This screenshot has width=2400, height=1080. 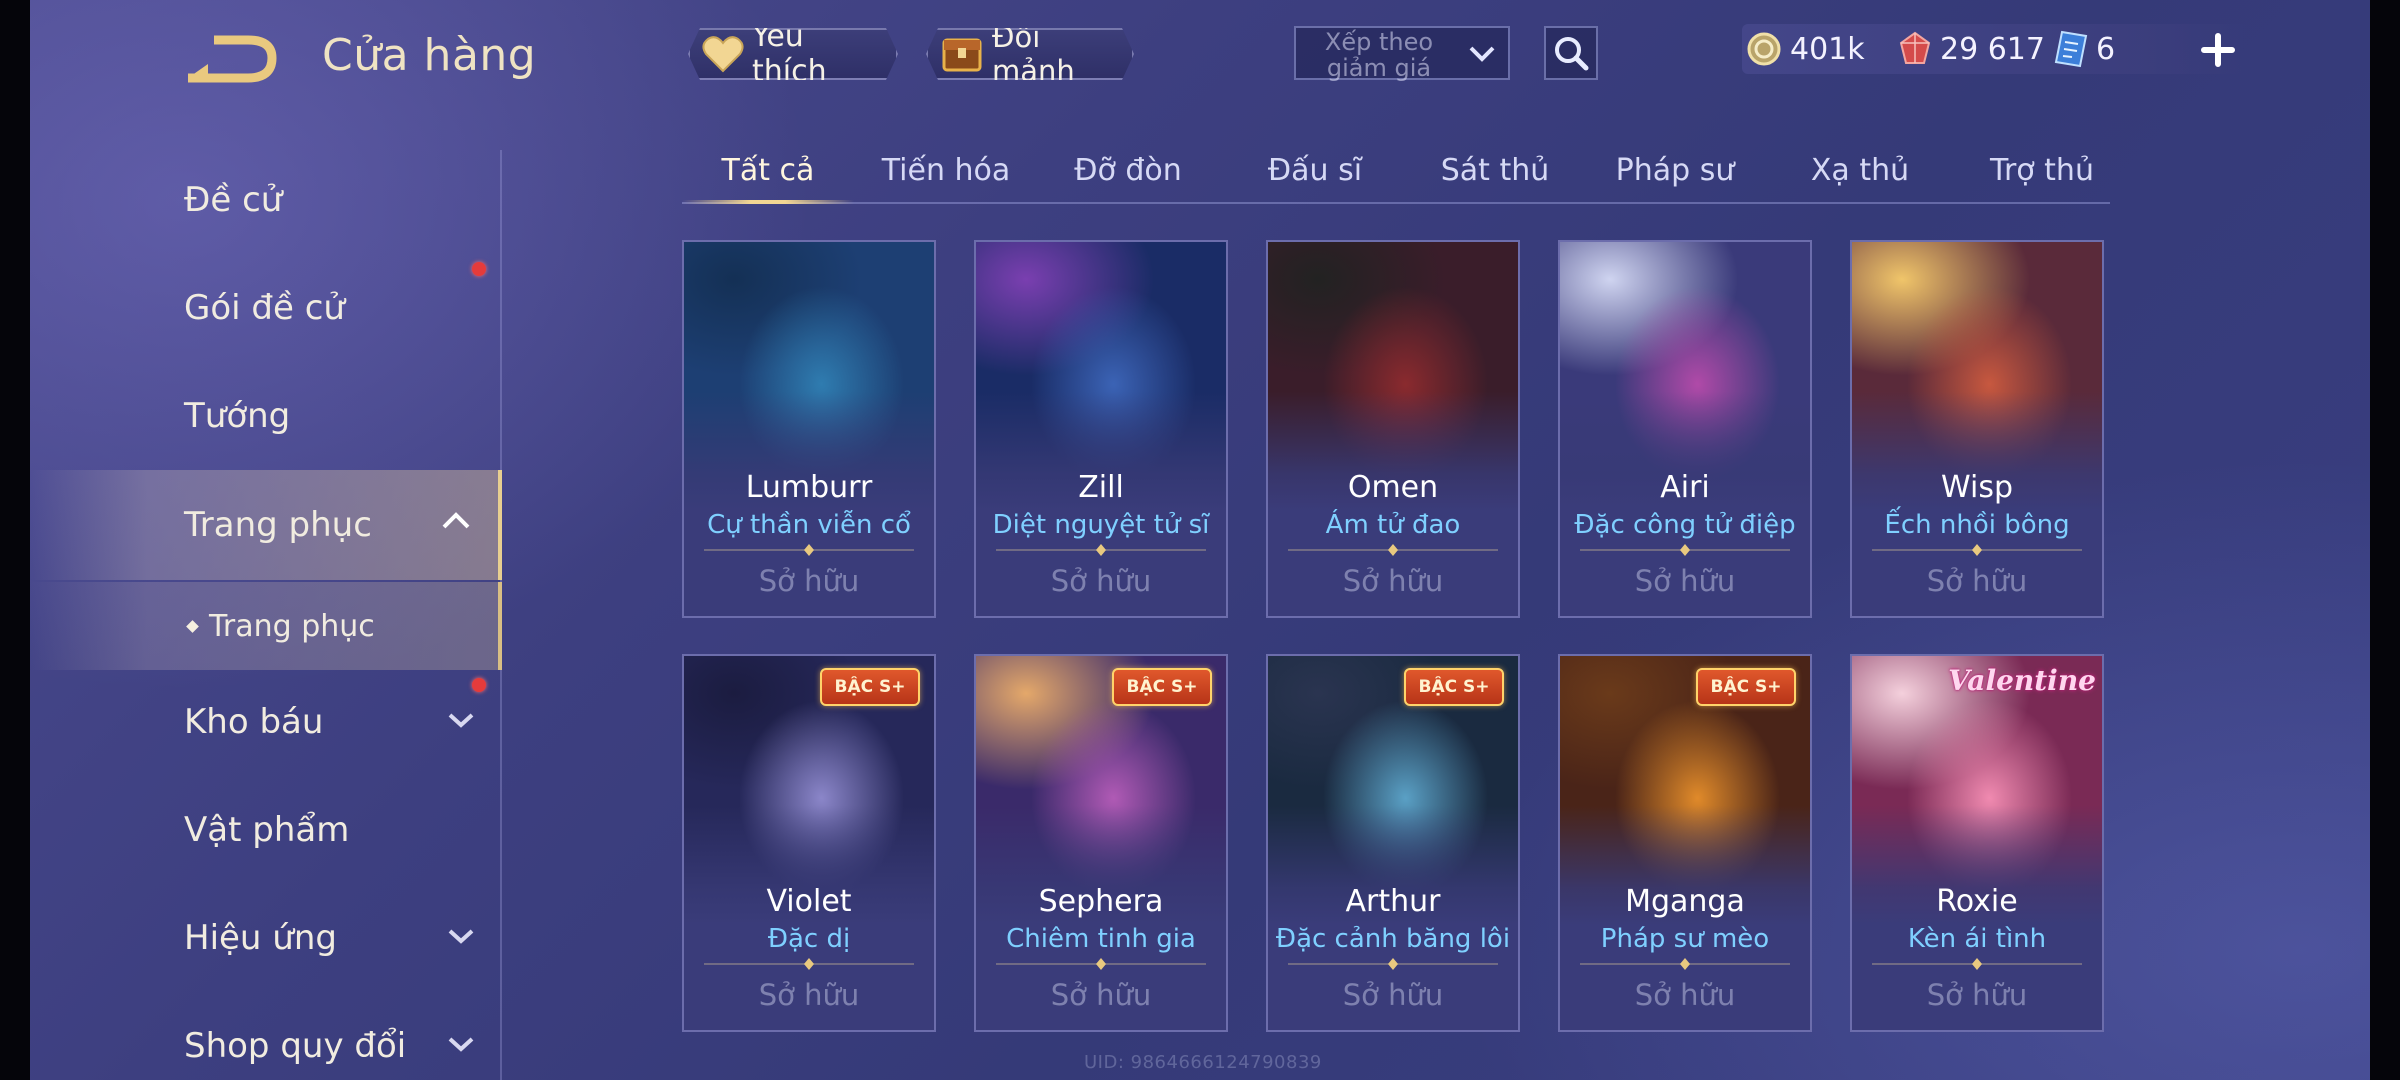 I want to click on sidebar-item-exchange-shop: Shop quy đổi, so click(x=266, y=1043).